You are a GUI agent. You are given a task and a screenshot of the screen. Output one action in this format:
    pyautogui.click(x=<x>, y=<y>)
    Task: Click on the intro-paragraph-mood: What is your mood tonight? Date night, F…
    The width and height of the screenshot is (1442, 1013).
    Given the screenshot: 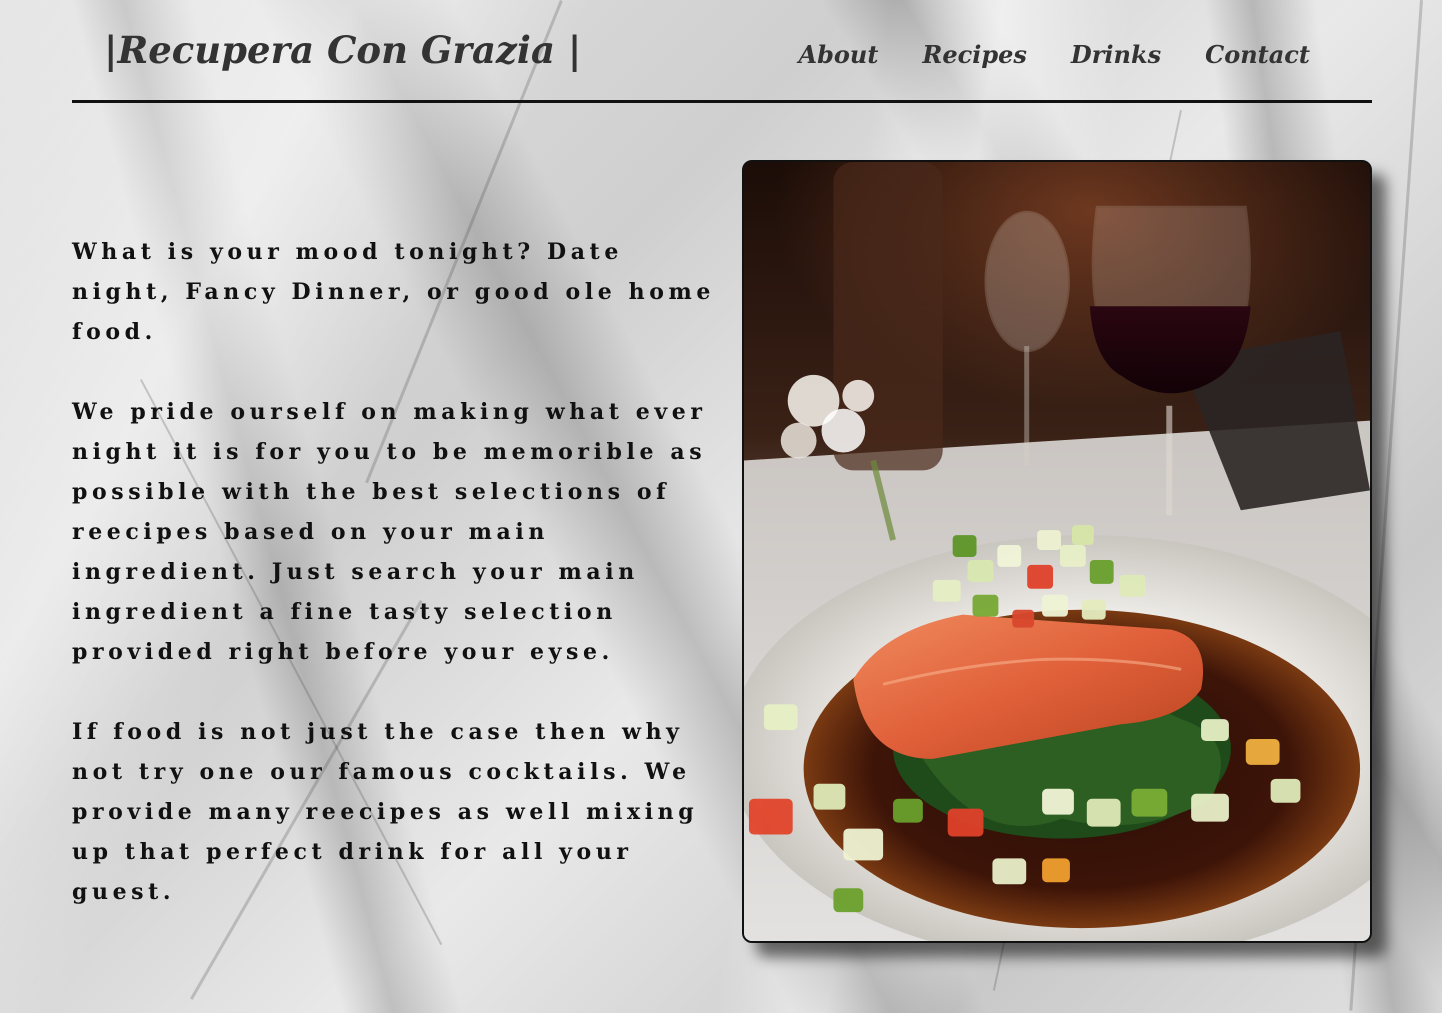 What is the action you would take?
    pyautogui.click(x=393, y=292)
    